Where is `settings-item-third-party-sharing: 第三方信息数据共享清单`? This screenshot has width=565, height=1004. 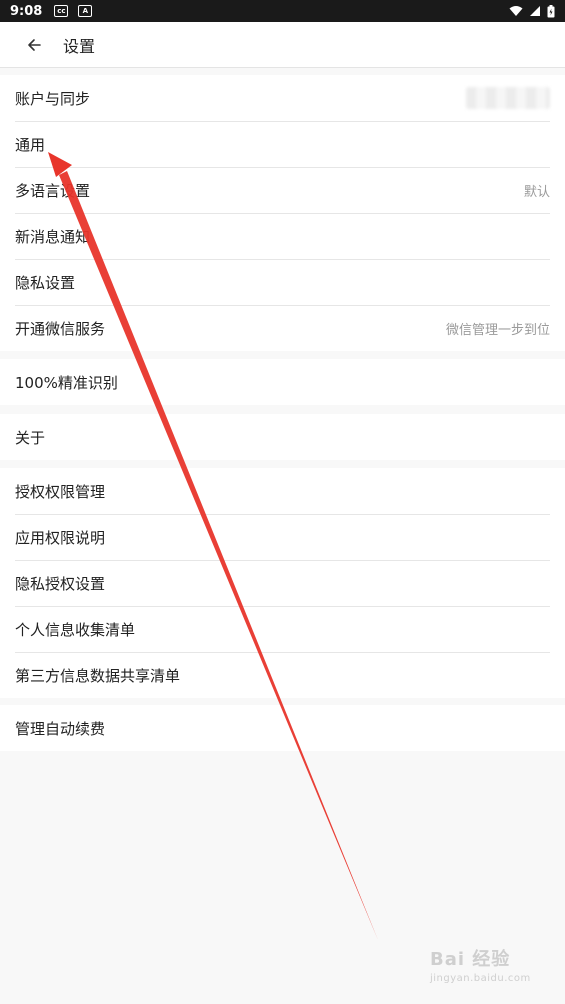 settings-item-third-party-sharing: 第三方信息数据共享清单 is located at coordinates (282, 675).